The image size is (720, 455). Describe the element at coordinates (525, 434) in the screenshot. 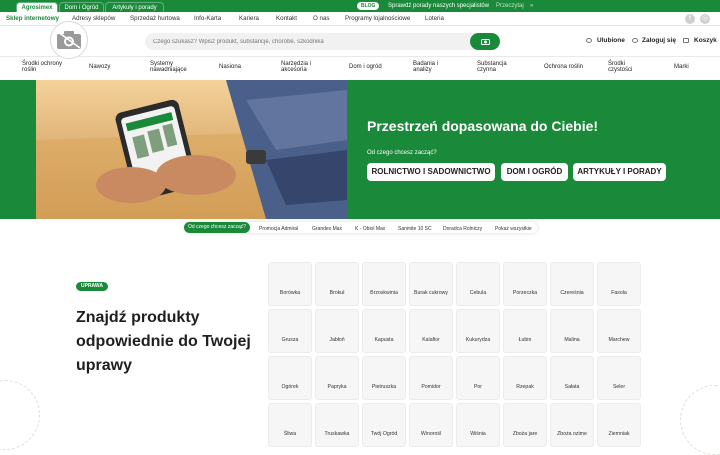

I see `crop-label: Zboża jare` at that location.